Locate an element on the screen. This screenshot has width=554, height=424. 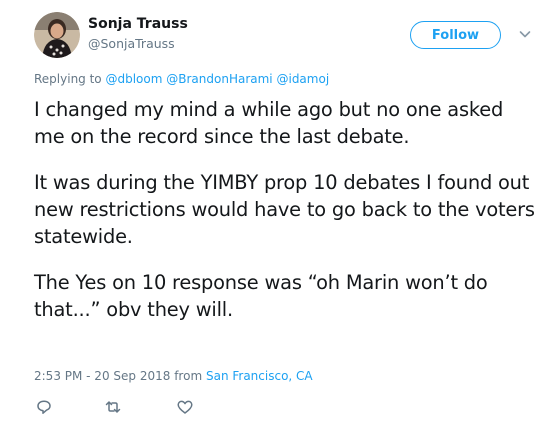
tweet-timestamp: 2:53 PM - 20 Sep 2018 is located at coordinates (102, 376).